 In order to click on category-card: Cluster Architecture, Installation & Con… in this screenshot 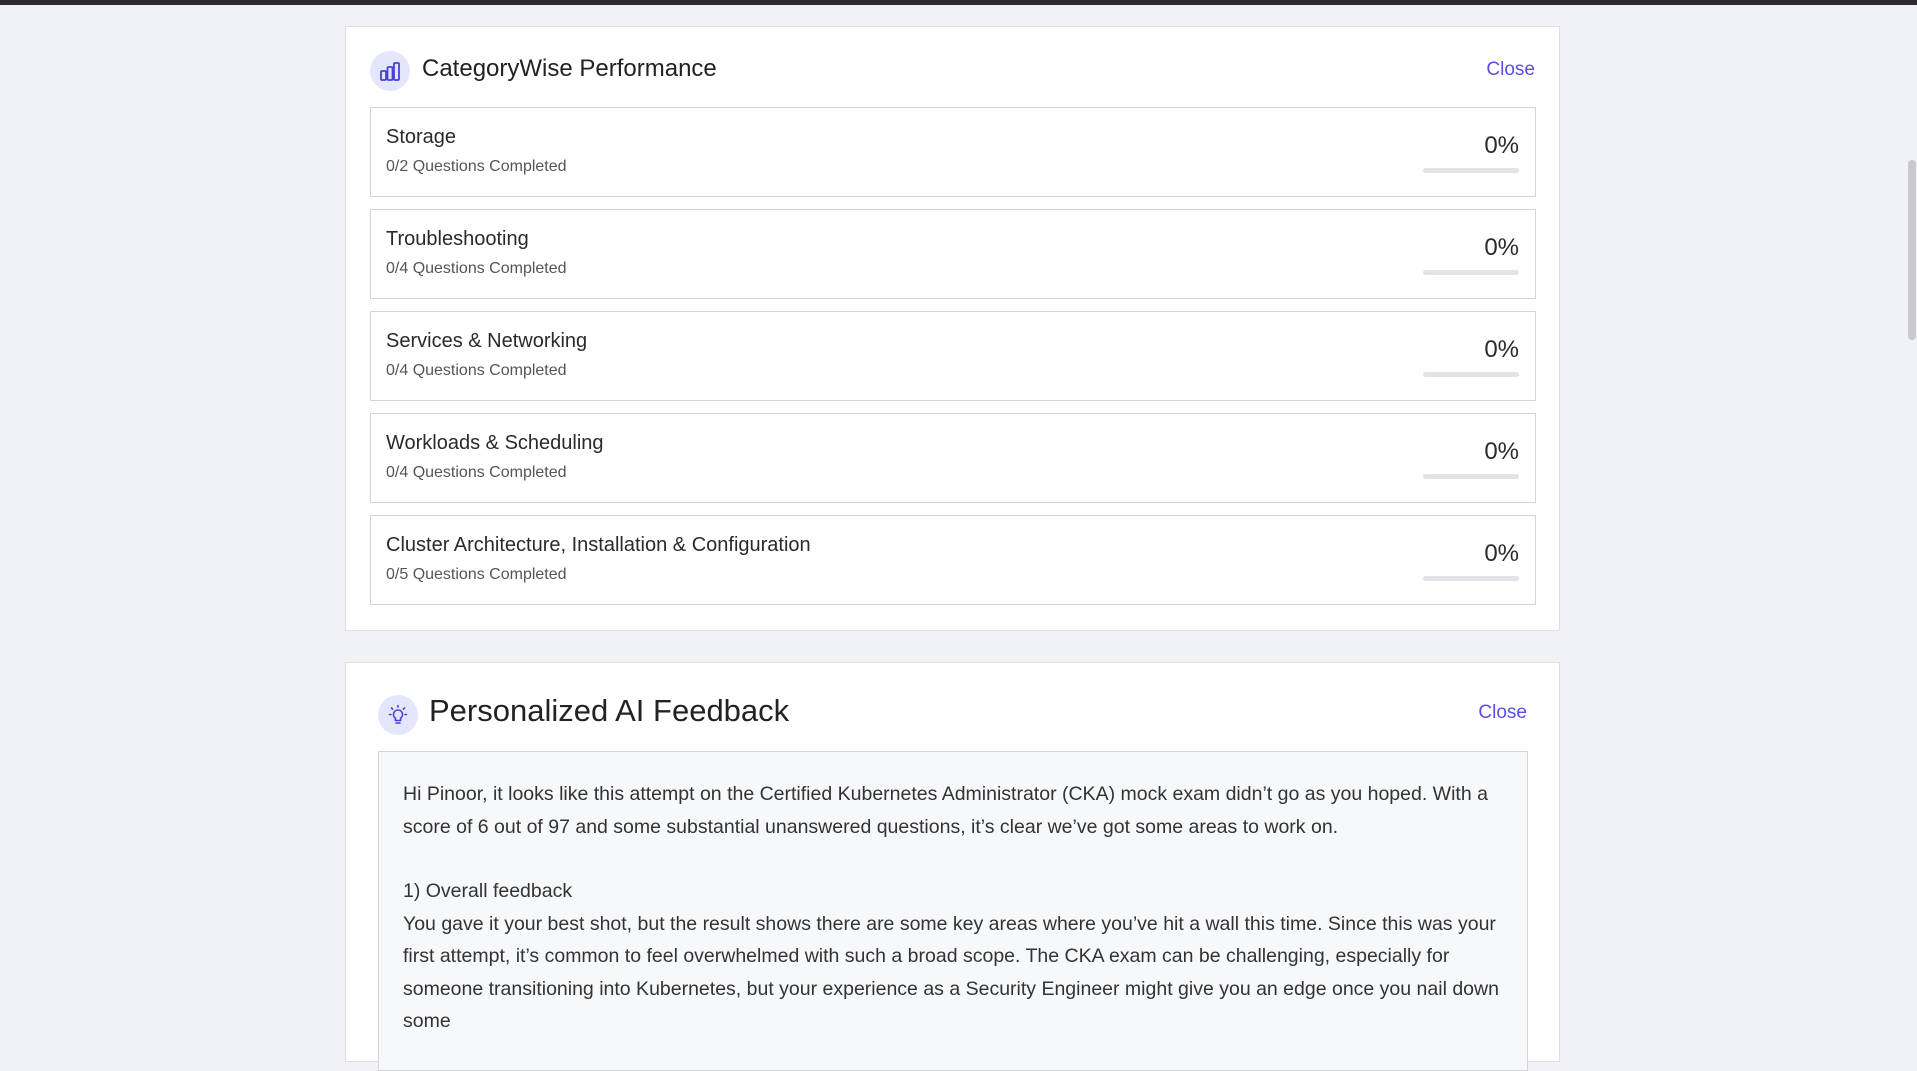, I will do `click(953, 560)`.